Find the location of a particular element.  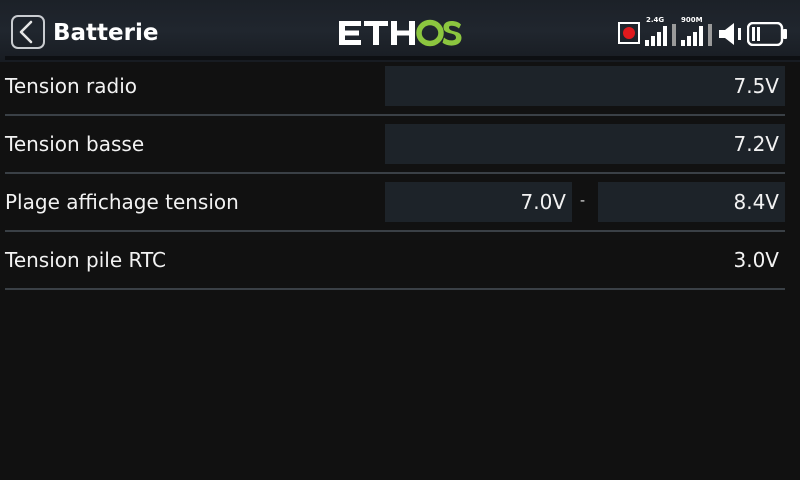

setting-row-plage-affichage: Plage affichage tension 7.0V - 8.4V is located at coordinates (400, 202).